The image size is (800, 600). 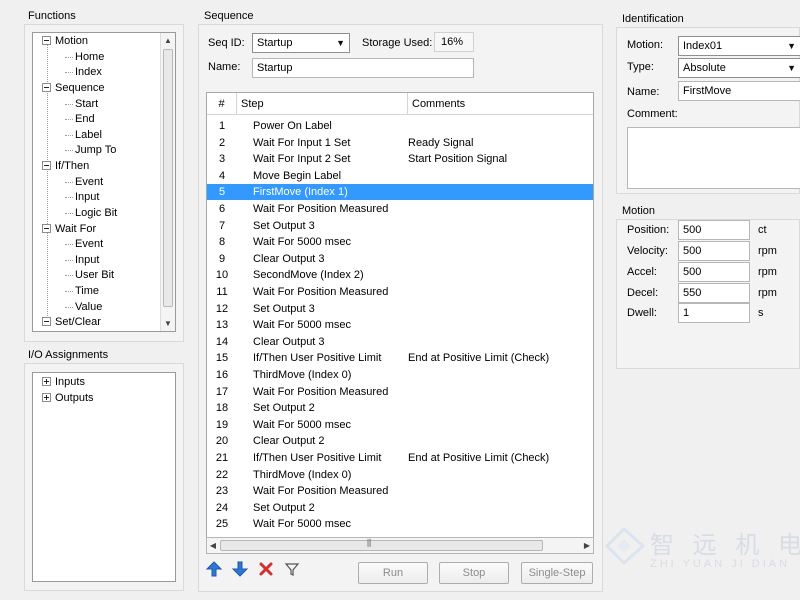 What do you see at coordinates (474, 573) in the screenshot?
I see `stop-button: Stop` at bounding box center [474, 573].